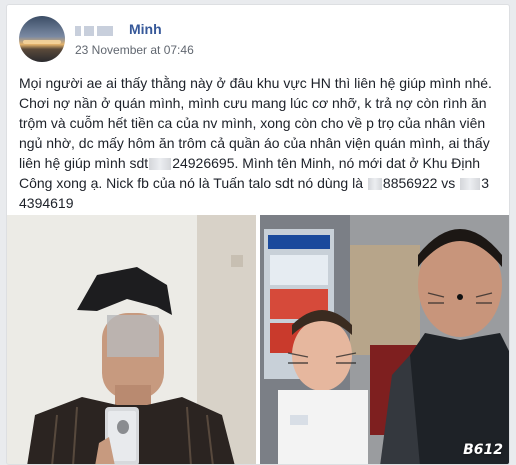 The image size is (516, 465). I want to click on post-meta: Minh 23 November at 07:46, so click(134, 39).